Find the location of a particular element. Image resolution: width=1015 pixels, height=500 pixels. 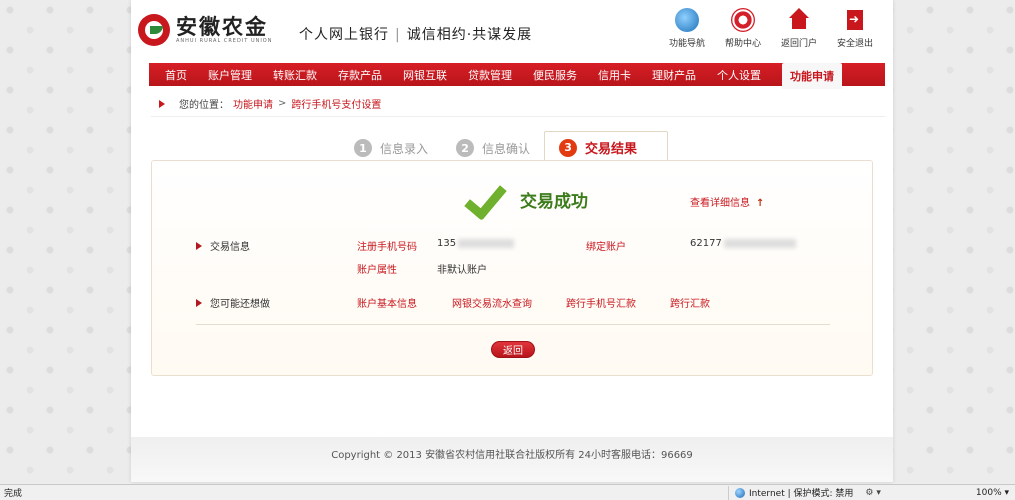

browser-statusbar: 完成 Internet | 保护模式: 禁用 ⚙ ▾ 100% ▾ is located at coordinates (507, 492).